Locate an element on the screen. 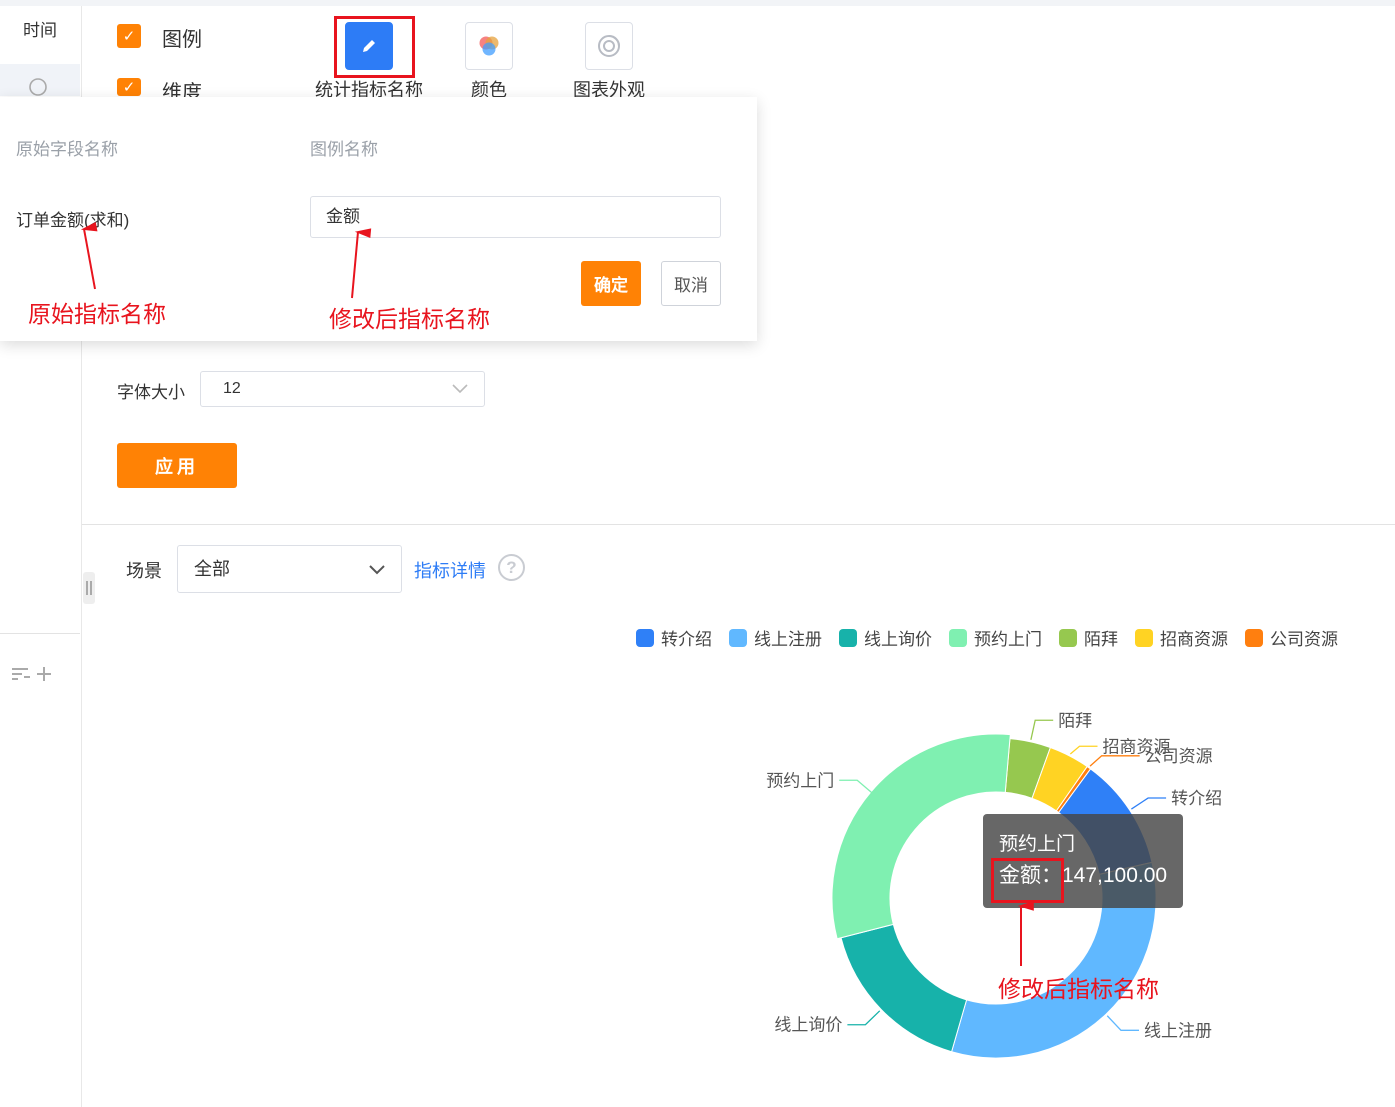 This screenshot has width=1395, height=1107. annotation-arrow-chart is located at coordinates (1025, 933).